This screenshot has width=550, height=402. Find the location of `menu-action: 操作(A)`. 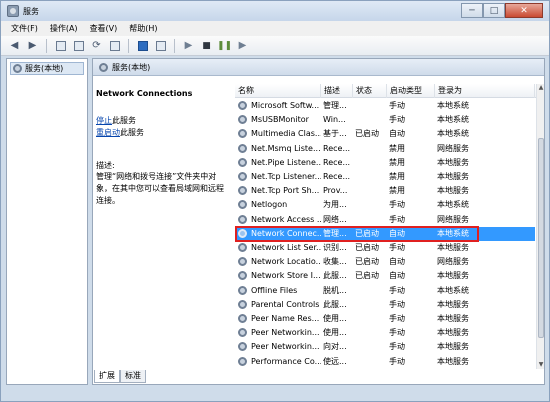

menu-action: 操作(A) is located at coordinates (64, 28).